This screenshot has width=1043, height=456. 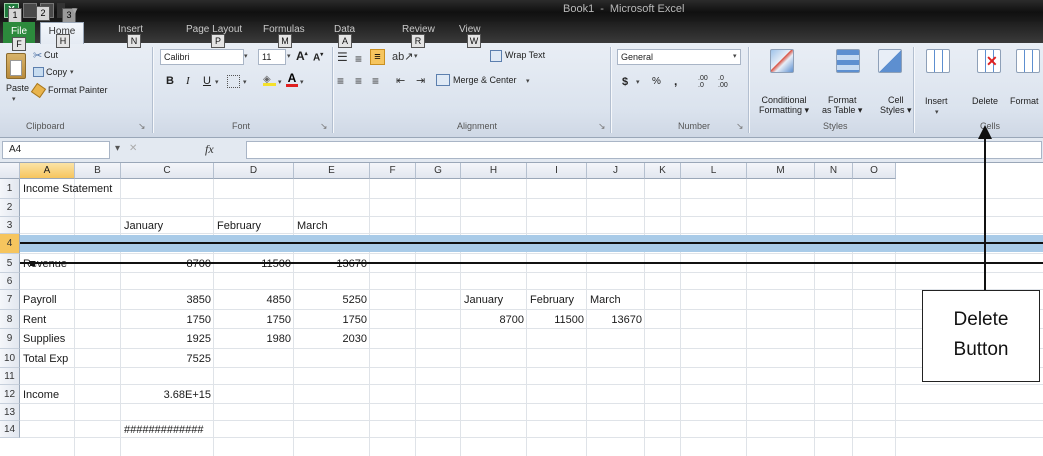 What do you see at coordinates (47, 171) in the screenshot?
I see `column-header-a: A` at bounding box center [47, 171].